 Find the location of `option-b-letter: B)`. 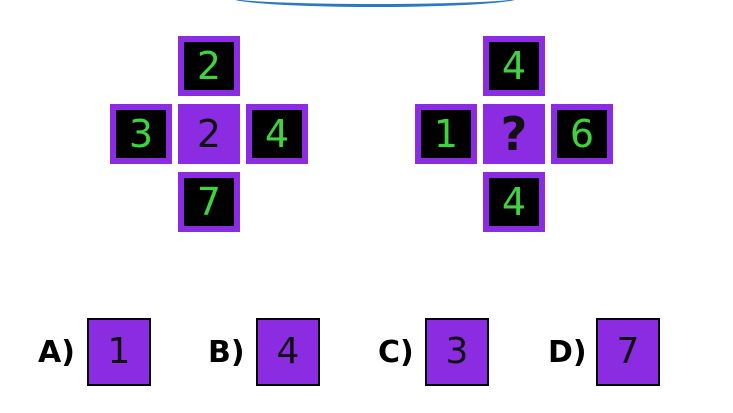

option-b-letter: B) is located at coordinates (226, 352).